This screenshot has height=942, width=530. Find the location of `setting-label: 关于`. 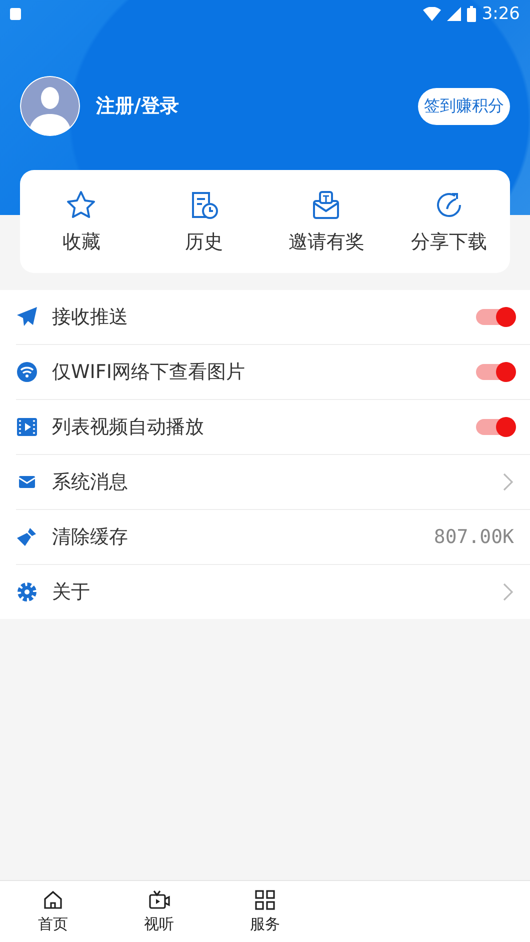

setting-label: 关于 is located at coordinates (71, 592).